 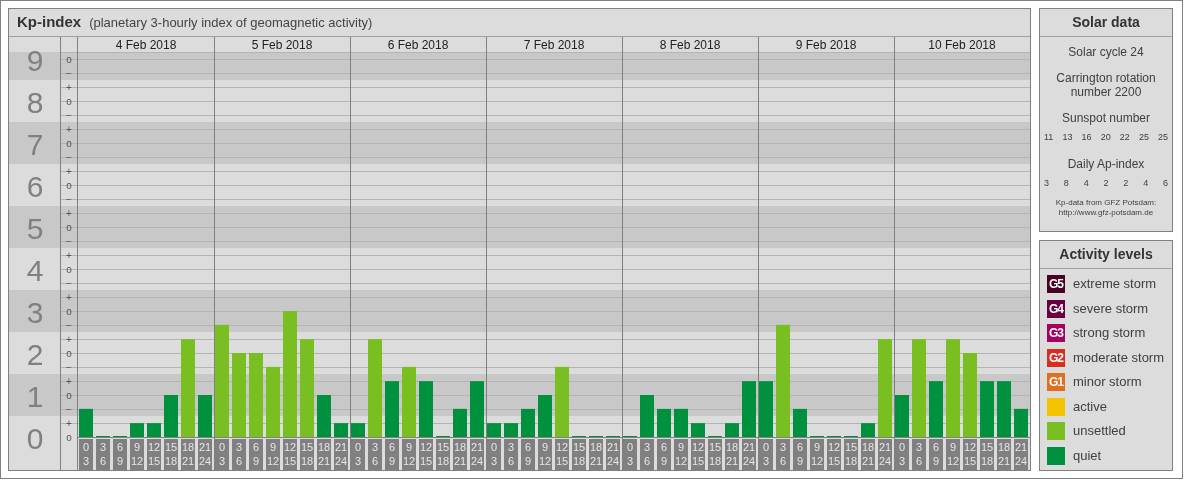 What do you see at coordinates (1119, 357) in the screenshot?
I see `level-label: moderate storm` at bounding box center [1119, 357].